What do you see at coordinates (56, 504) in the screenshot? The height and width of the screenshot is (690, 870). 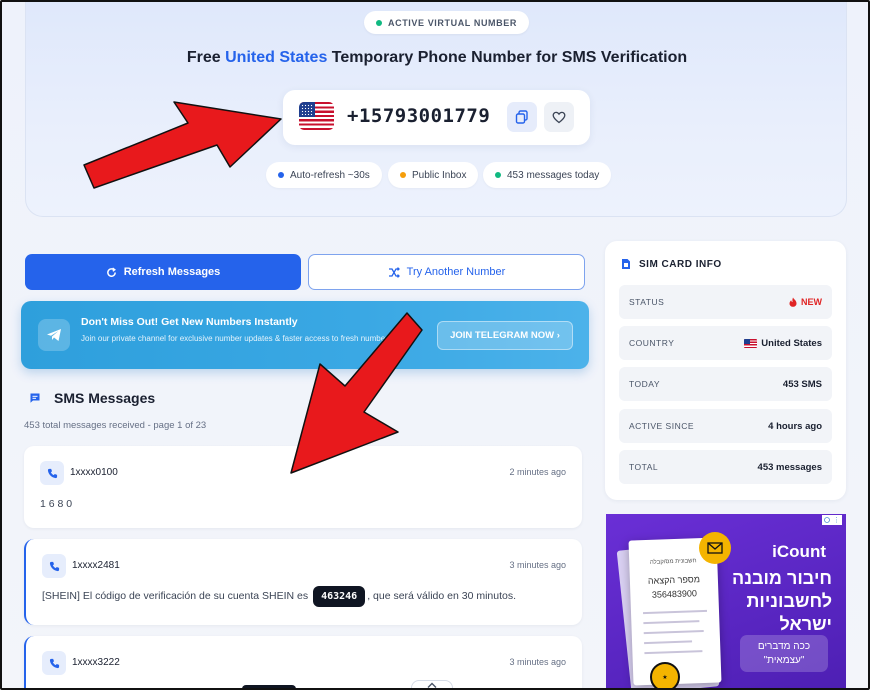 I see `message-body: 1 6 8 0` at bounding box center [56, 504].